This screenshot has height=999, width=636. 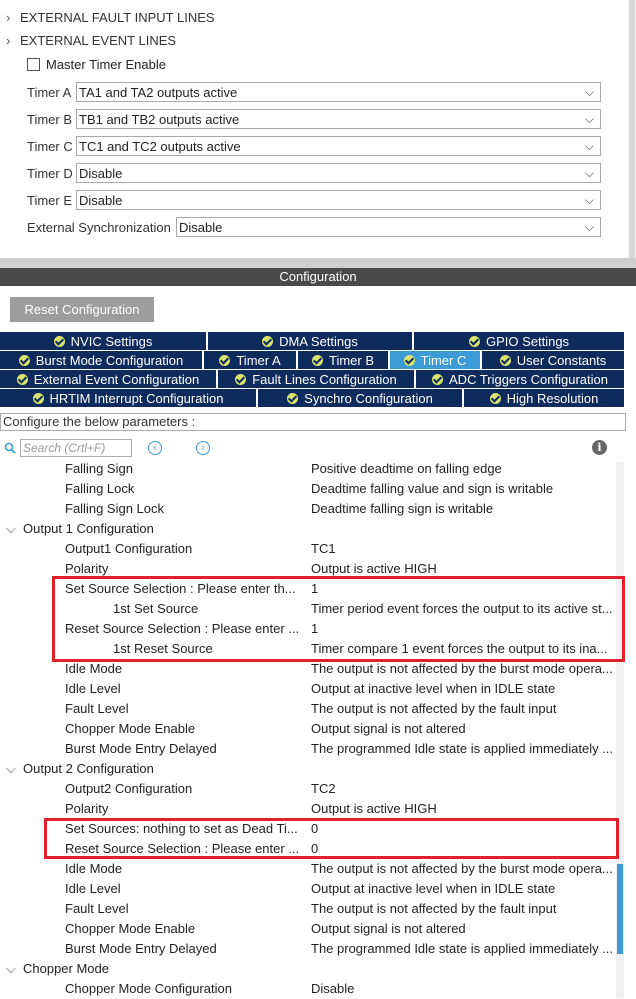 I want to click on master-timer-enable-checkbox: Master Timer Enable, so click(x=96, y=64).